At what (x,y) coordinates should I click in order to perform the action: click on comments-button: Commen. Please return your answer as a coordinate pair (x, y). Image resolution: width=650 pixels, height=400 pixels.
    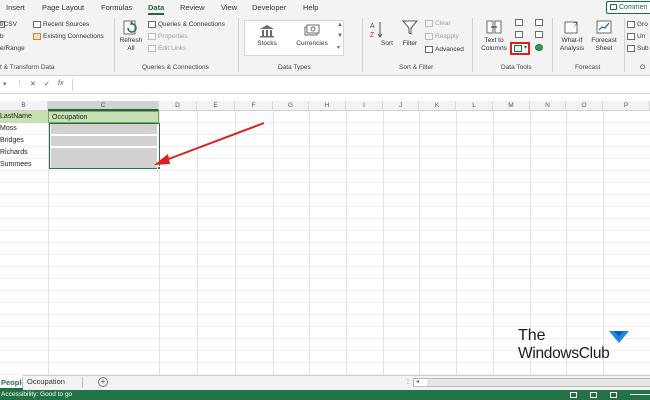
    Looking at the image, I should click on (628, 7).